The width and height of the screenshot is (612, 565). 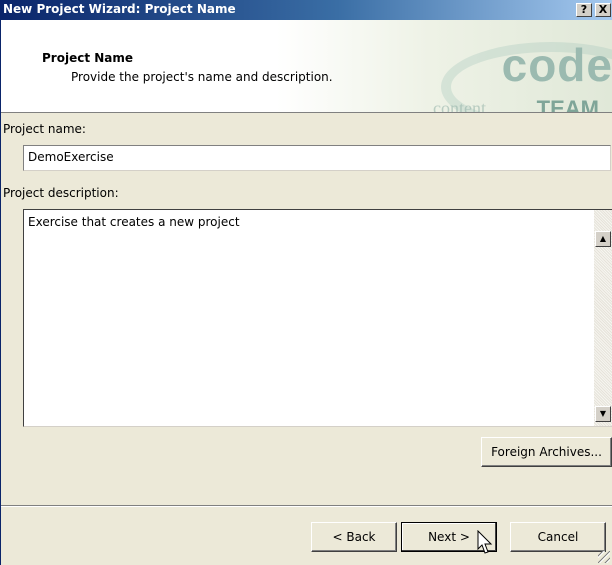 I want to click on xcode-content-team-logo: code content TEAM, so click(x=516, y=76).